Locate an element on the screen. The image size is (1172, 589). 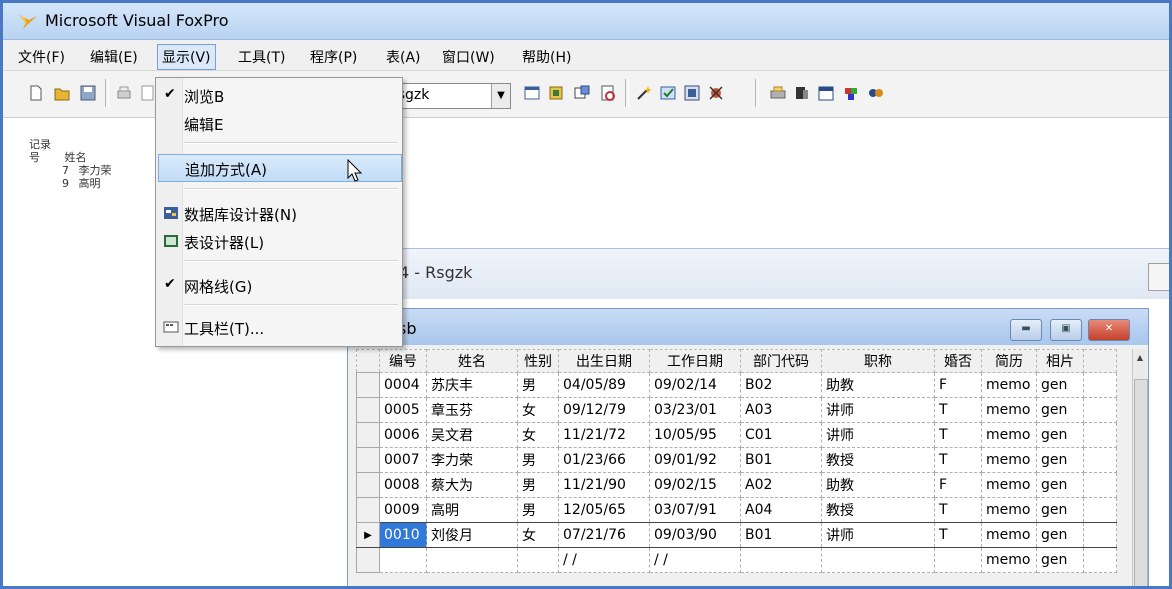
grid-cell: 03/23/01 is located at coordinates (695, 410).